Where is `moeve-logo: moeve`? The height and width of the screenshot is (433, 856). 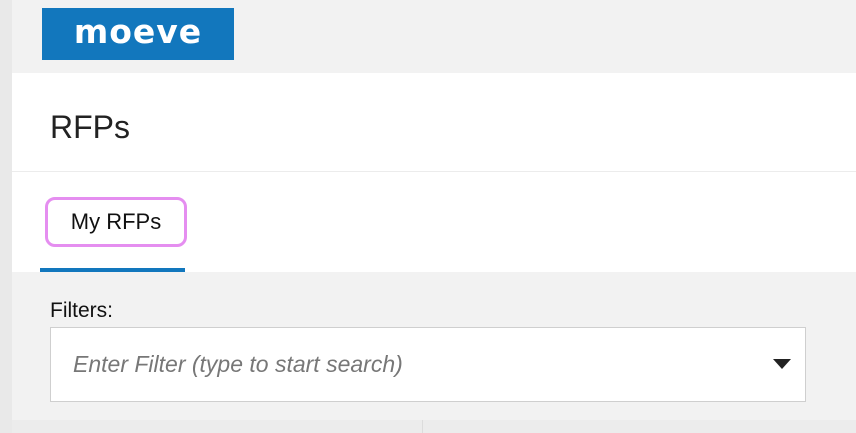 moeve-logo: moeve is located at coordinates (138, 34).